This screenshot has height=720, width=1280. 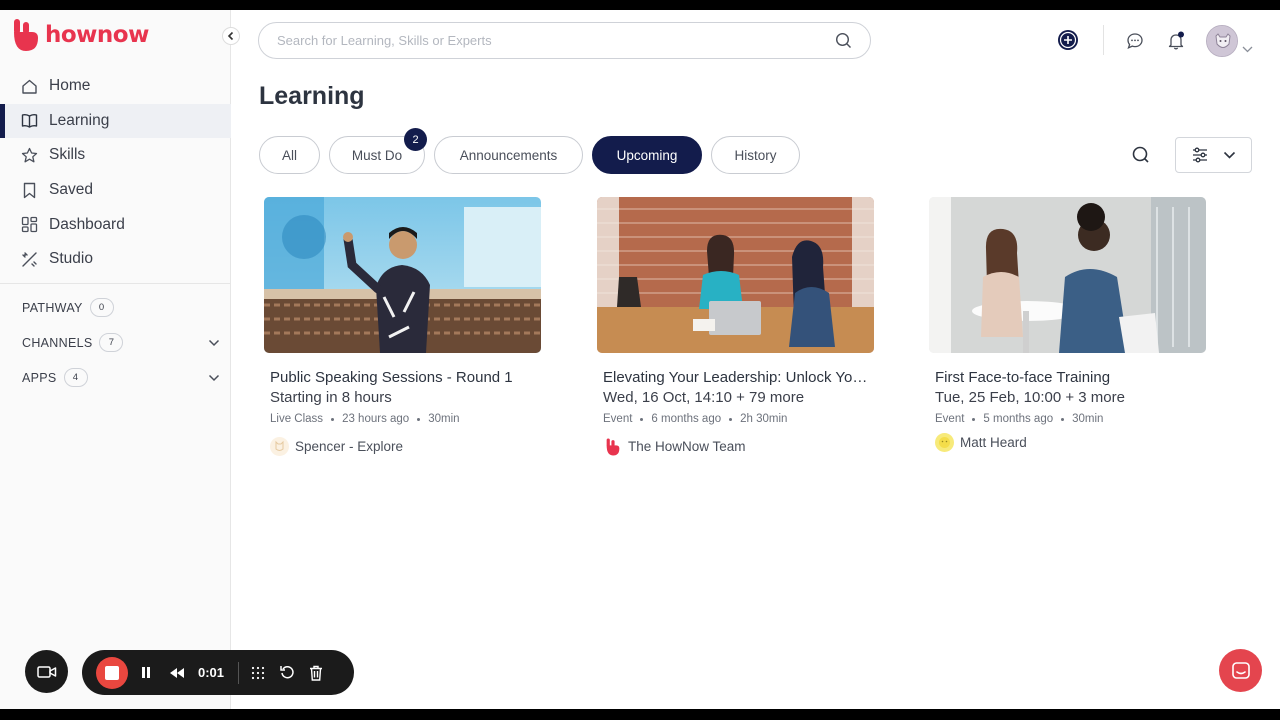 I want to click on tab-must-do: Must Do 2, so click(x=378, y=151).